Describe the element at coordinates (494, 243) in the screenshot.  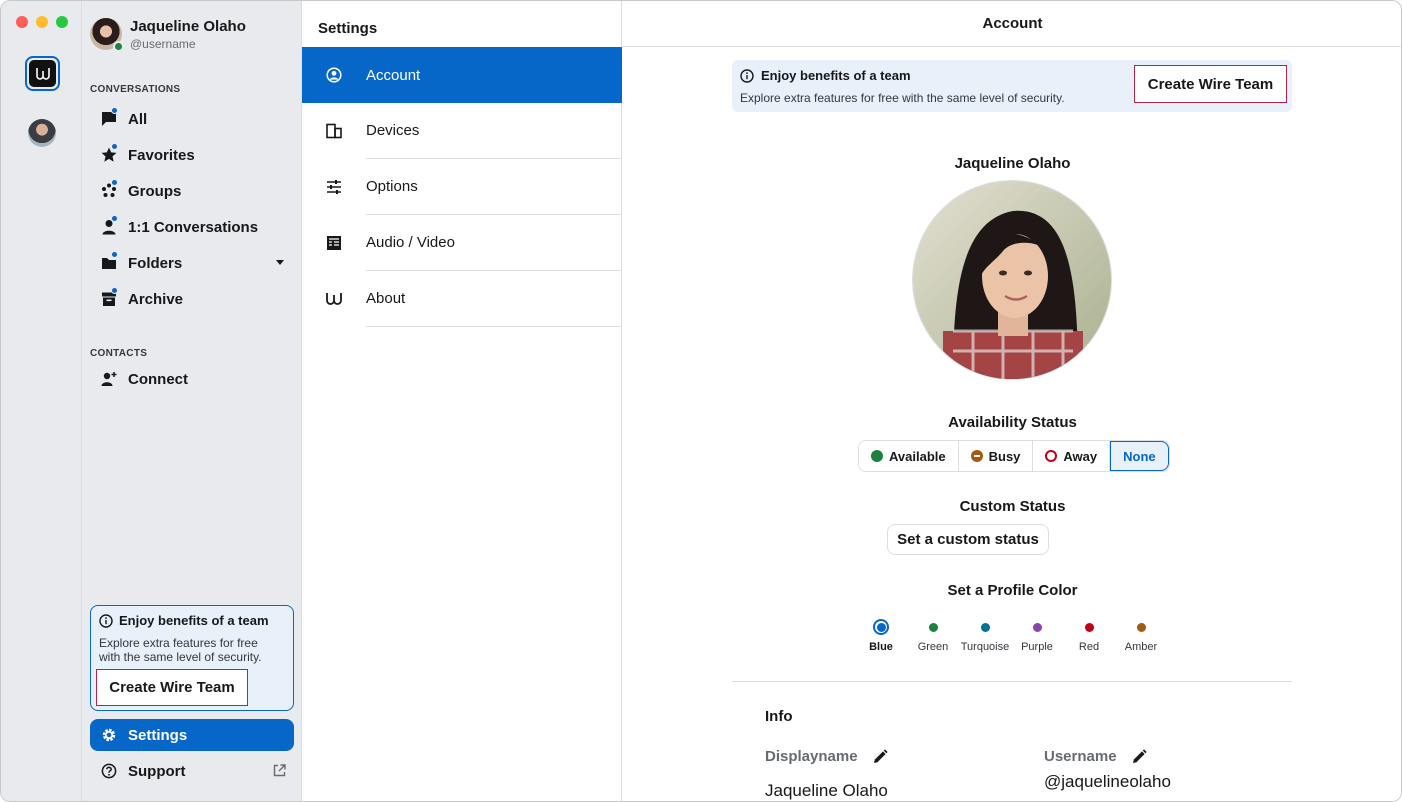
I see `settings-item-label: Audio / Video` at that location.